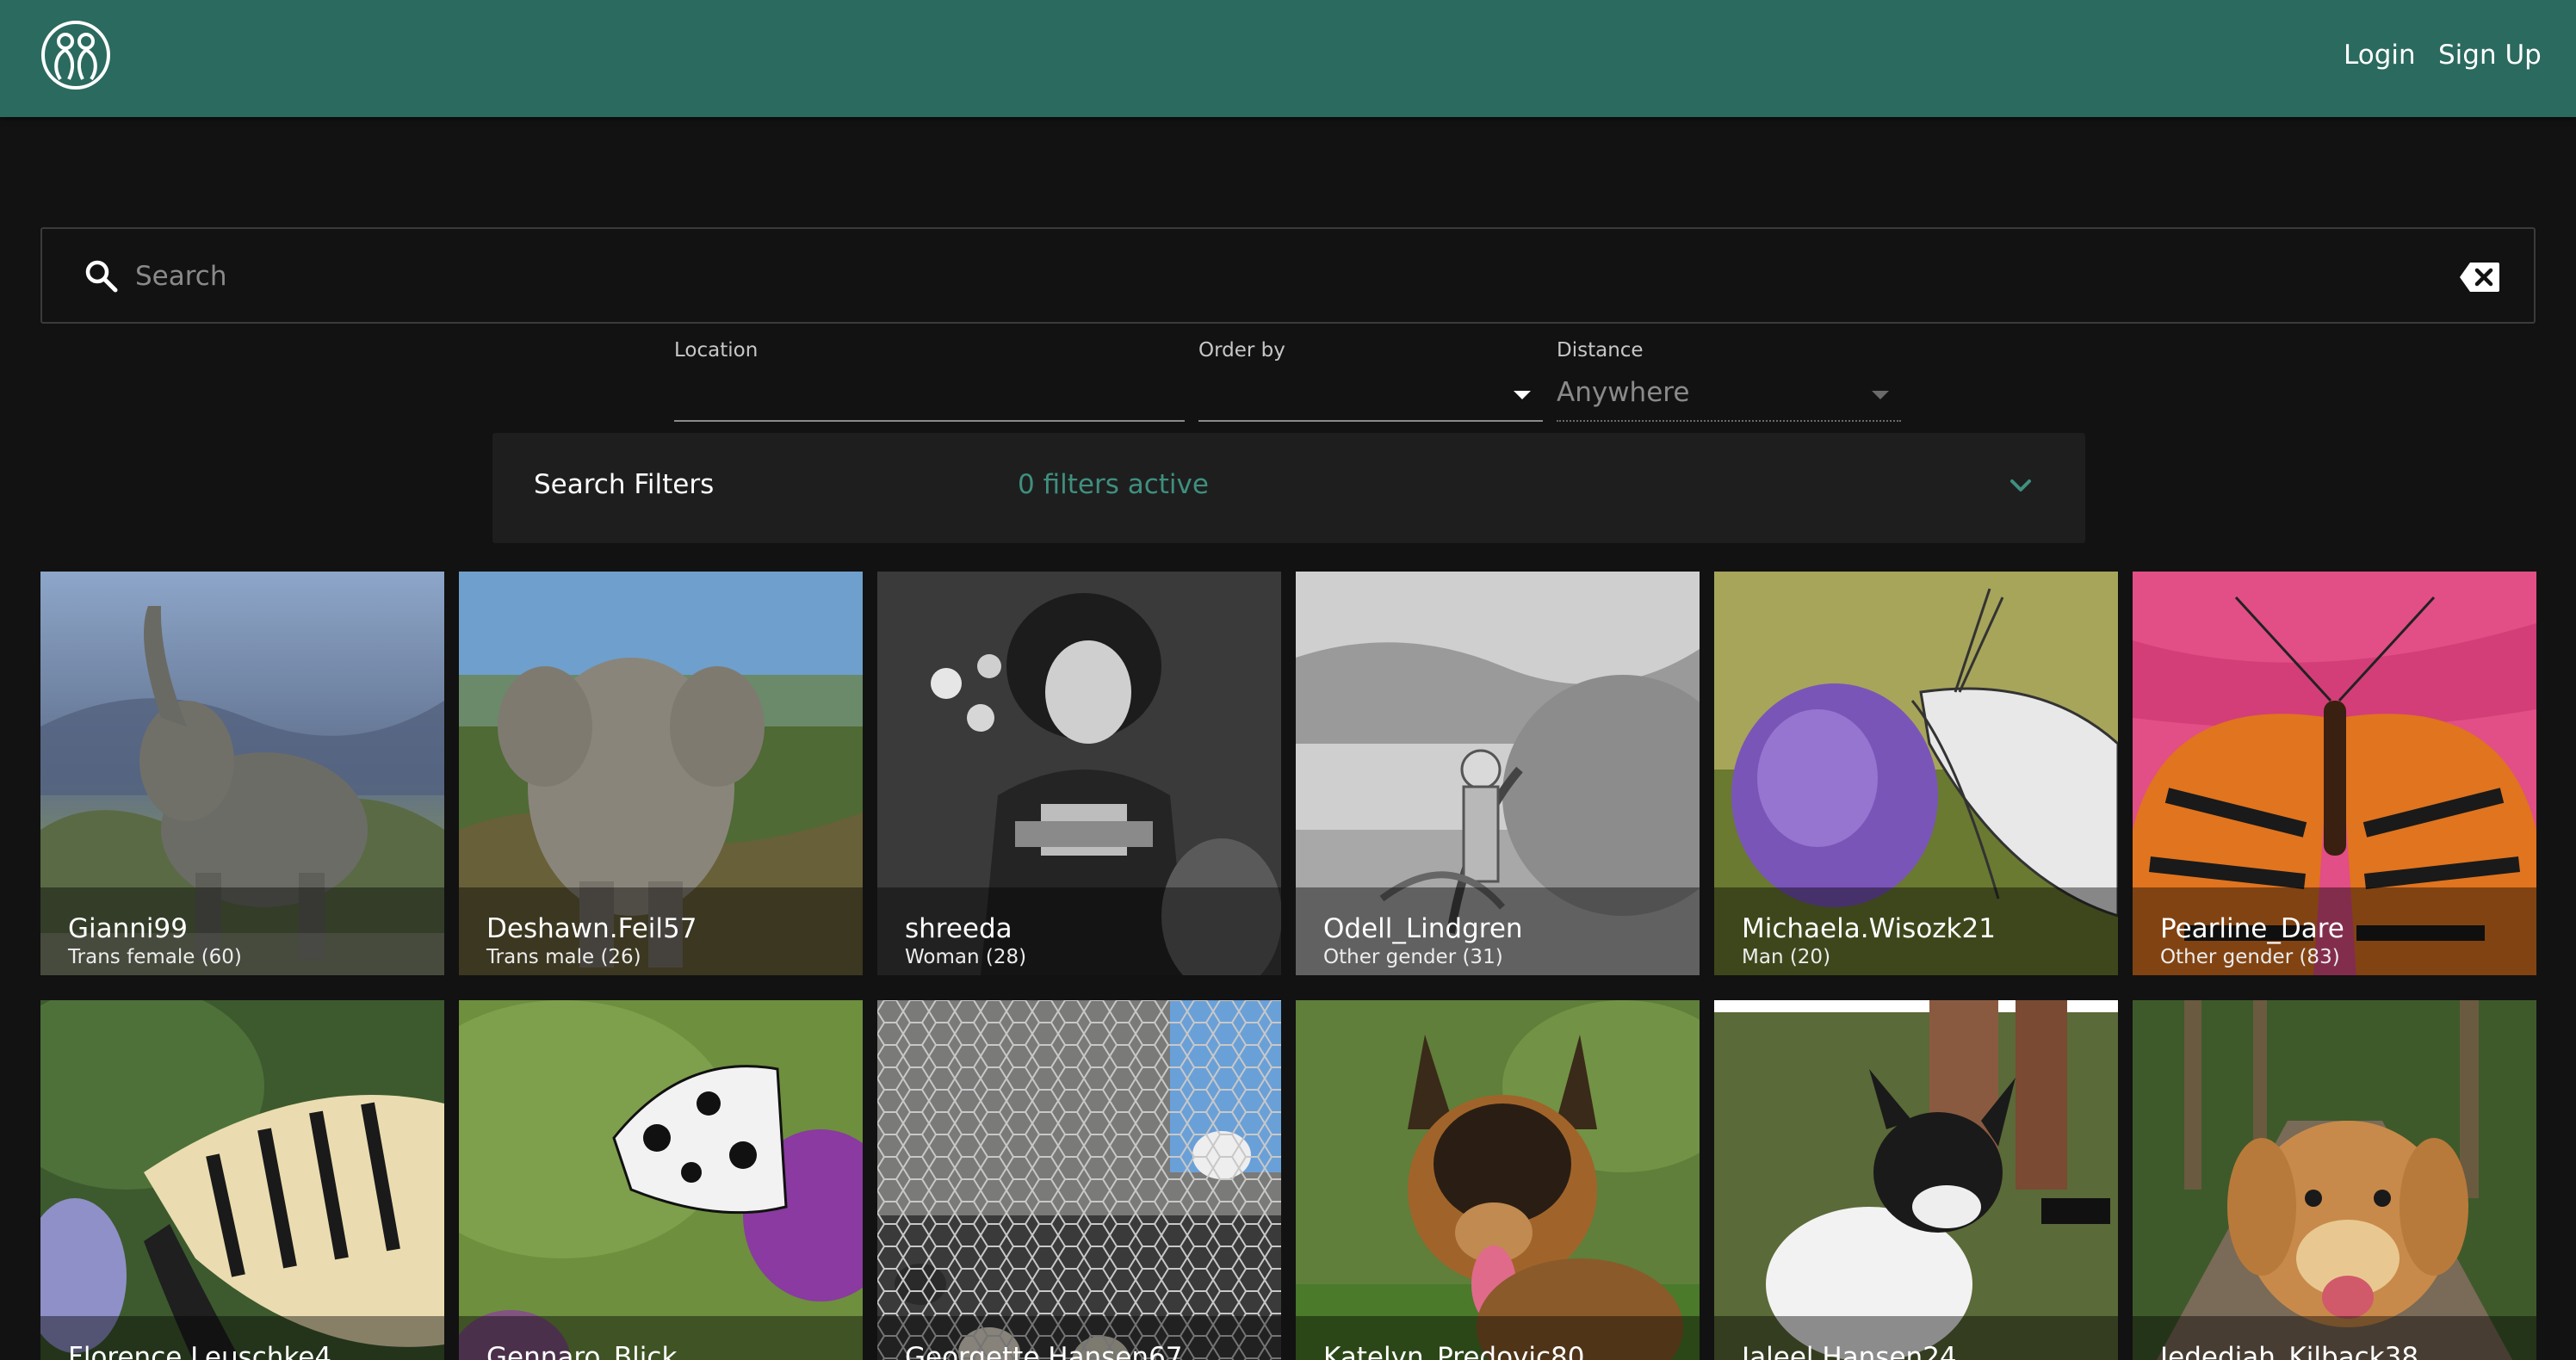 Image resolution: width=2576 pixels, height=1360 pixels. Describe the element at coordinates (1413, 957) in the screenshot. I see `profile-detail: Other gender (31)` at that location.